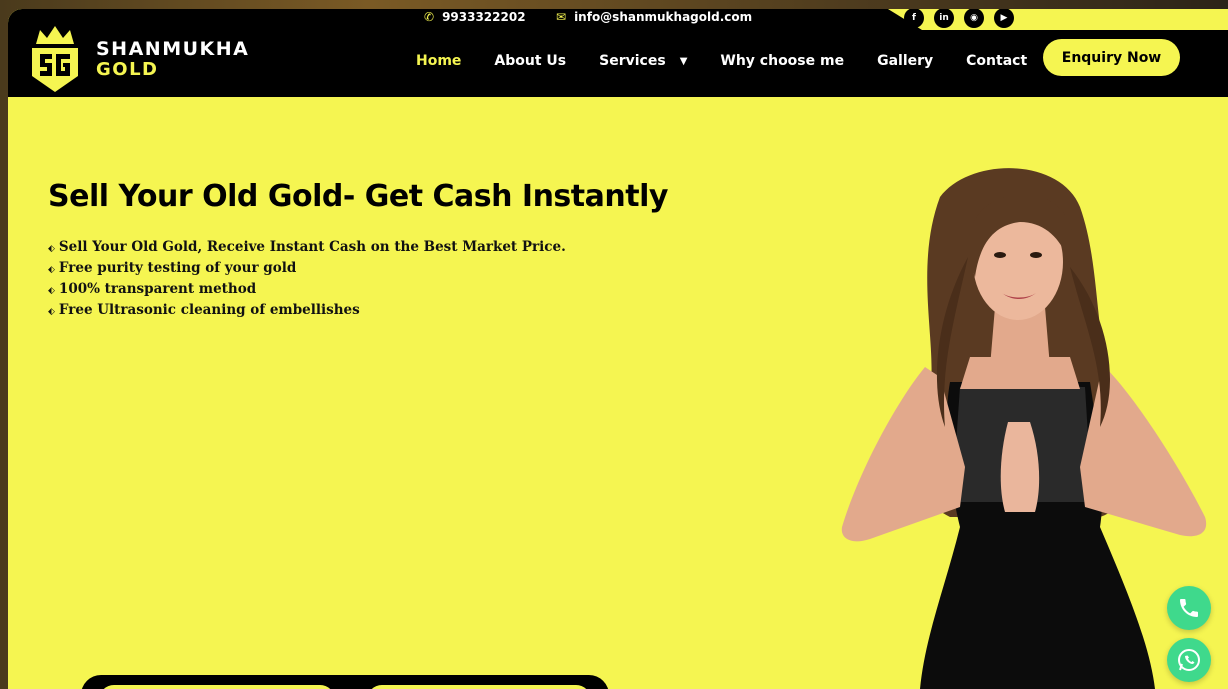  Describe the element at coordinates (959, 18) in the screenshot. I see `social-links: f in ◉ ▶` at that location.